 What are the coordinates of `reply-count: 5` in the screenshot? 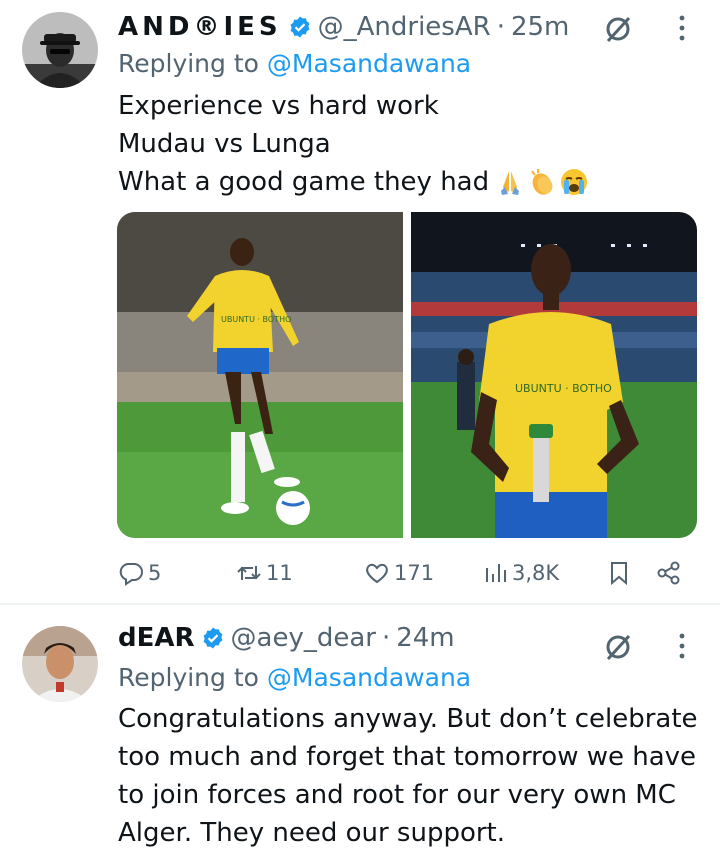 It's located at (155, 573).